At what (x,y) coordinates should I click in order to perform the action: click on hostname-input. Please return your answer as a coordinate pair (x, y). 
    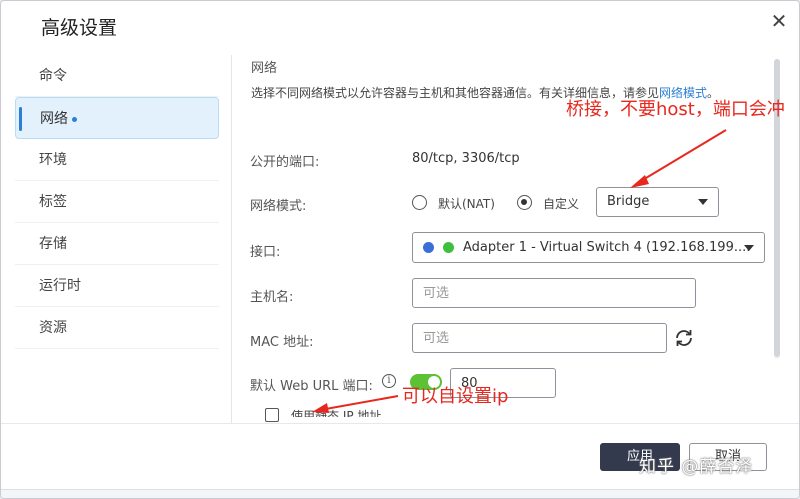
    Looking at the image, I should click on (554, 293).